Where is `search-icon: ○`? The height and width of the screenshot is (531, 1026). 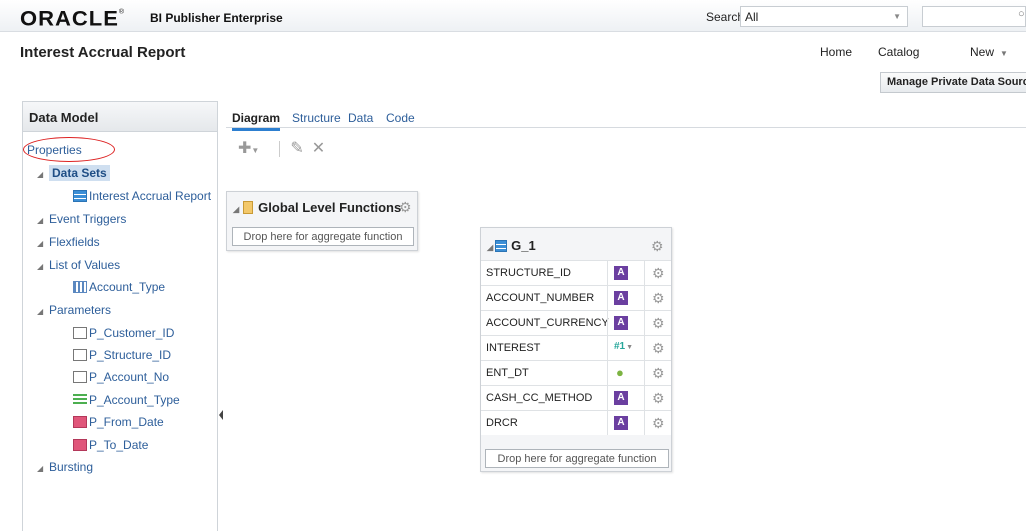
search-icon: ○ is located at coordinates (1021, 14).